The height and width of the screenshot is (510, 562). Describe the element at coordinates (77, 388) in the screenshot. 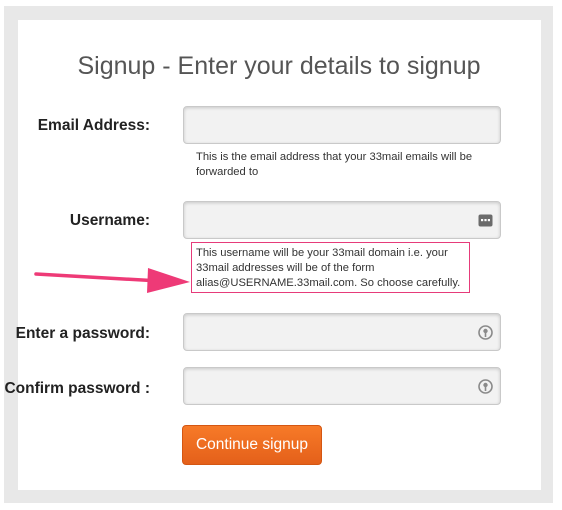

I see `confirm-password-label: Confirm password :` at that location.